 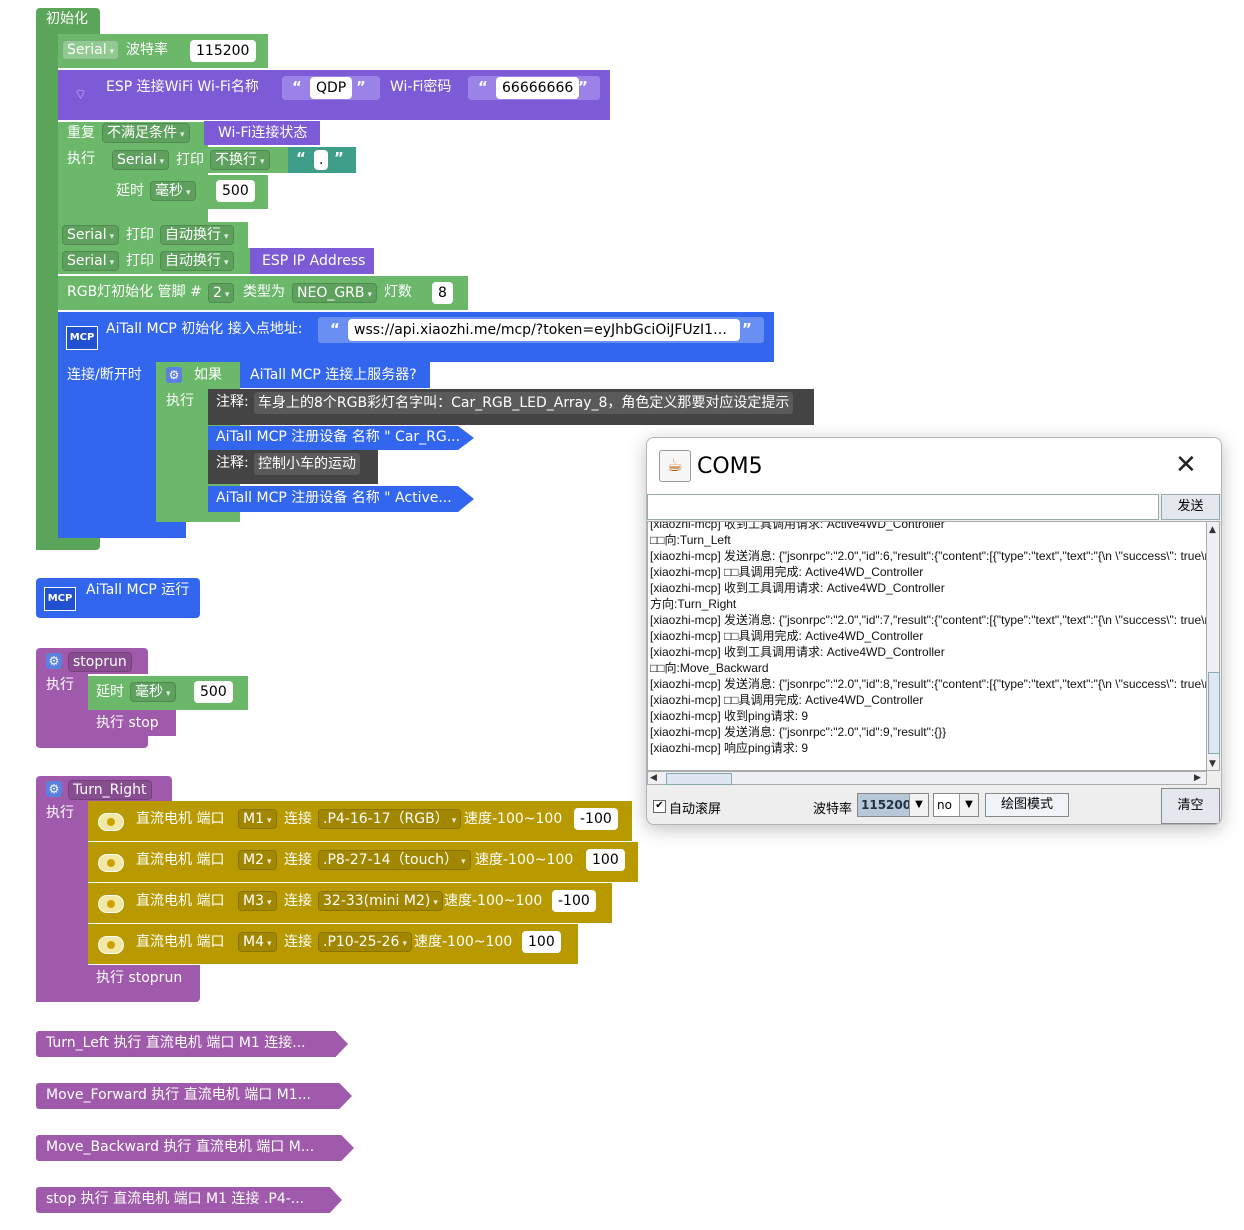 I want to click on wifi-status-label: Wi-Fi连接状态, so click(x=263, y=133).